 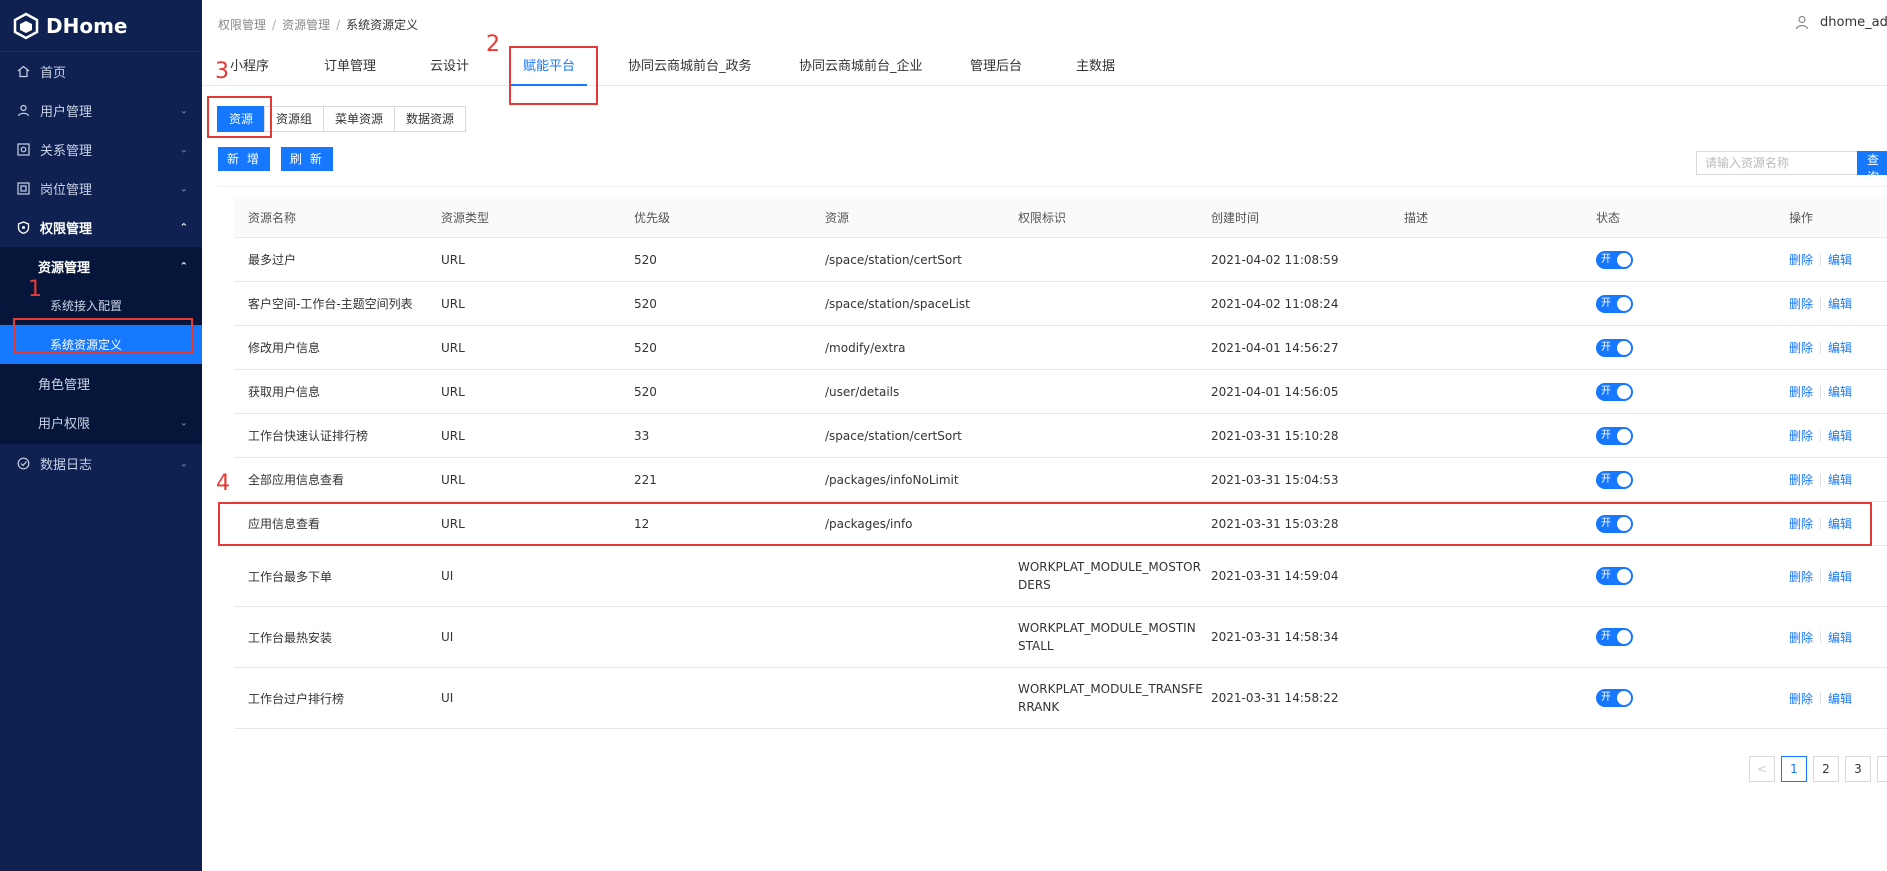 What do you see at coordinates (430, 119) in the screenshot?
I see `segment-data-resource: 数据资源` at bounding box center [430, 119].